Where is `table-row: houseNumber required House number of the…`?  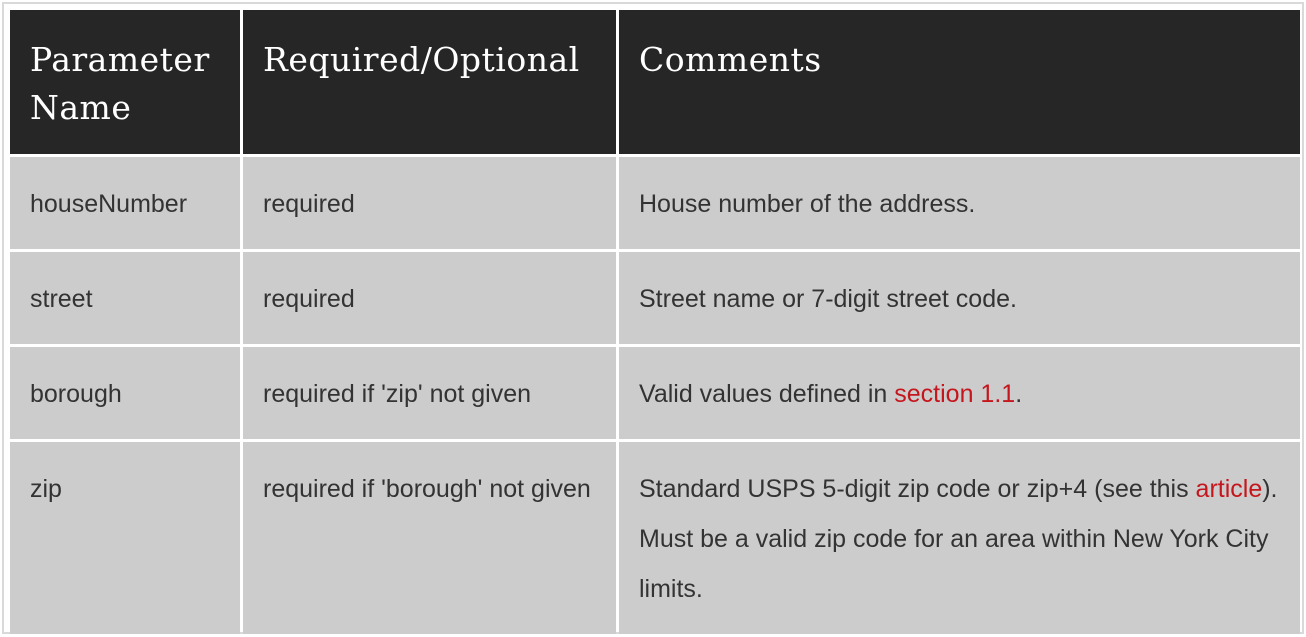 table-row: houseNumber required House number of the… is located at coordinates (655, 203).